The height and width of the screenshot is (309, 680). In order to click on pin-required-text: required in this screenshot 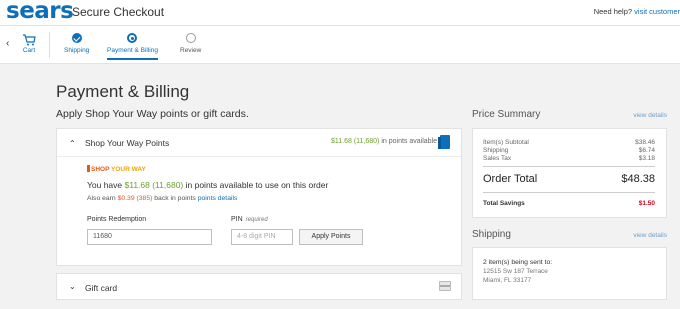, I will do `click(256, 220)`.